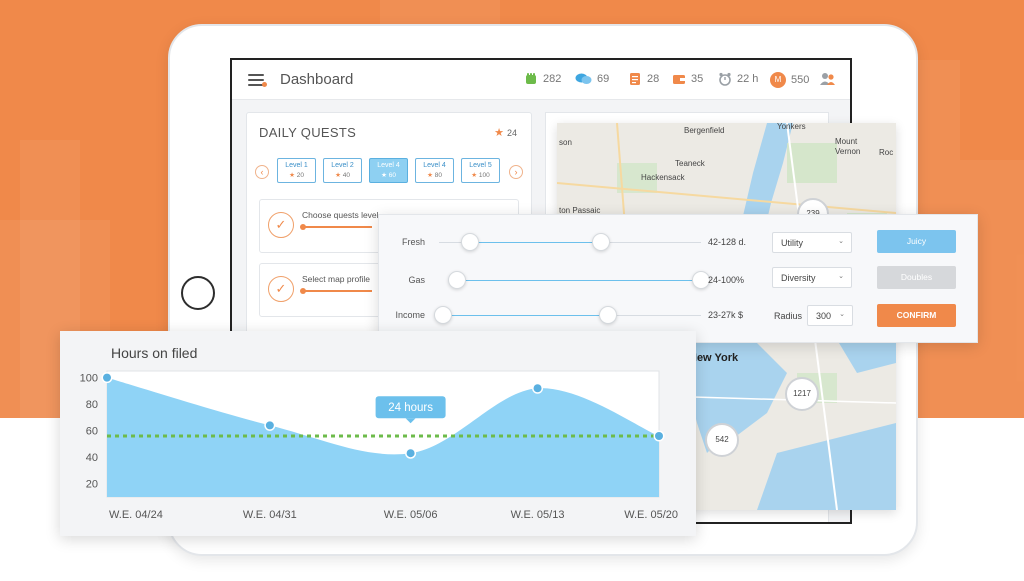  What do you see at coordinates (531, 78) in the screenshot?
I see `fist-icon` at bounding box center [531, 78].